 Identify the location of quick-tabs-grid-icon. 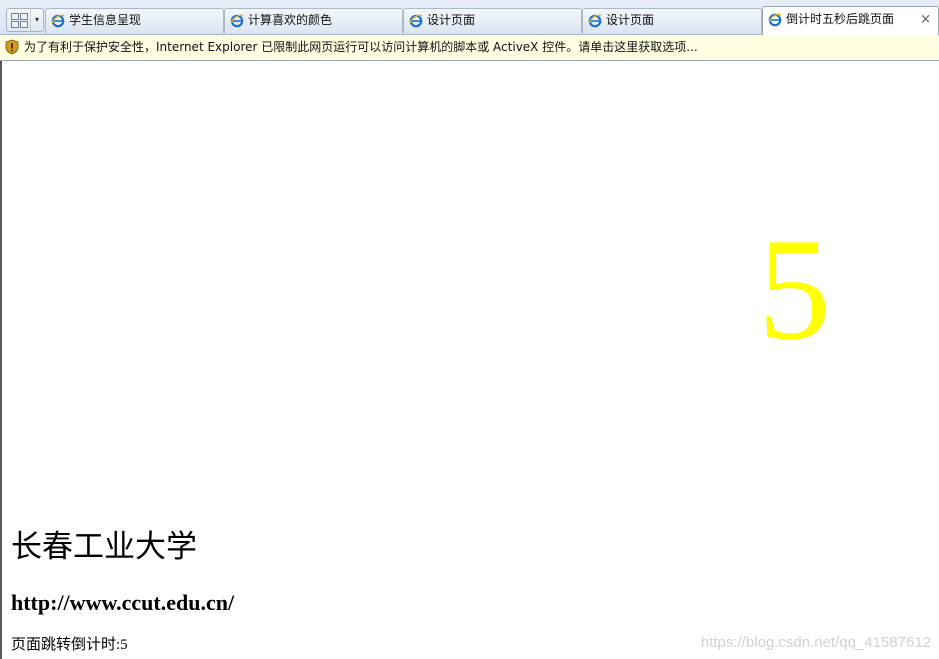
(19, 20).